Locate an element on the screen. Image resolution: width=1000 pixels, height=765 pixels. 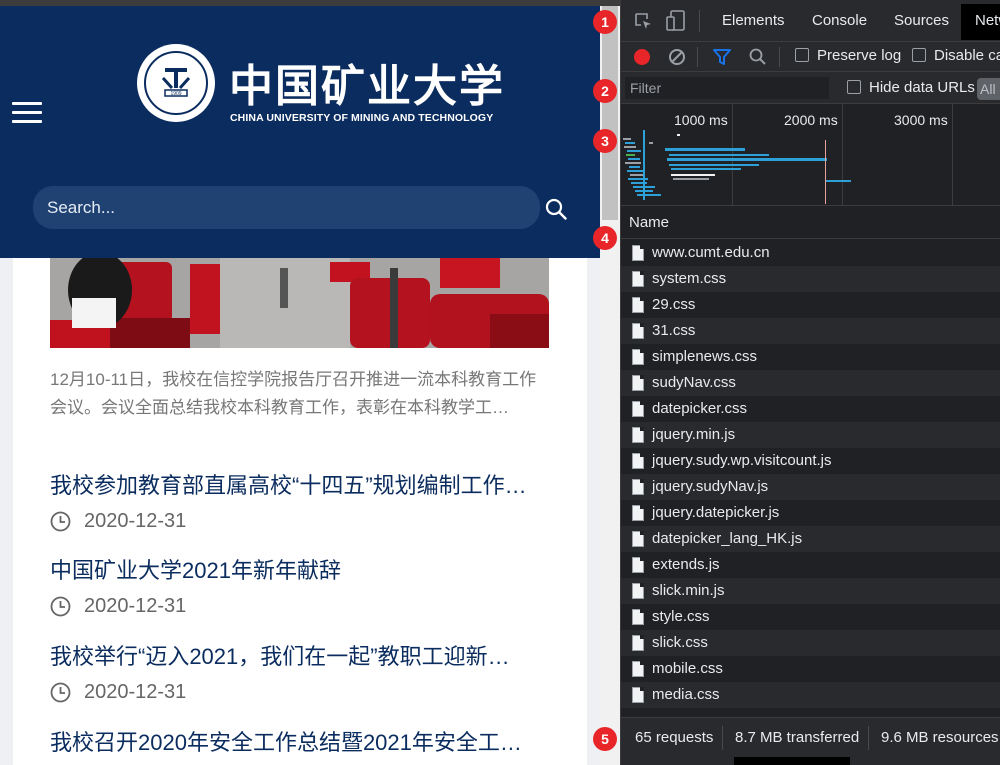
tab-sources: Sources is located at coordinates (921, 20).